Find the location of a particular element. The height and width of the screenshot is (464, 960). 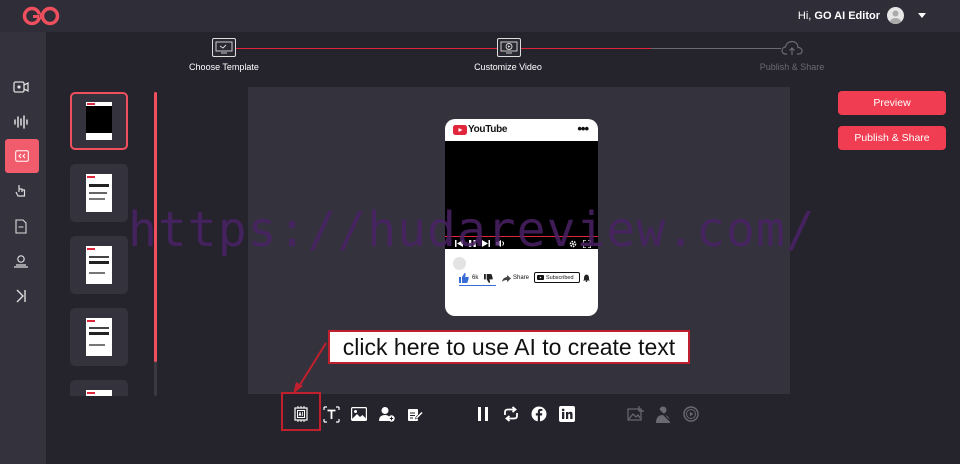

remove-person-icon is located at coordinates (663, 414).